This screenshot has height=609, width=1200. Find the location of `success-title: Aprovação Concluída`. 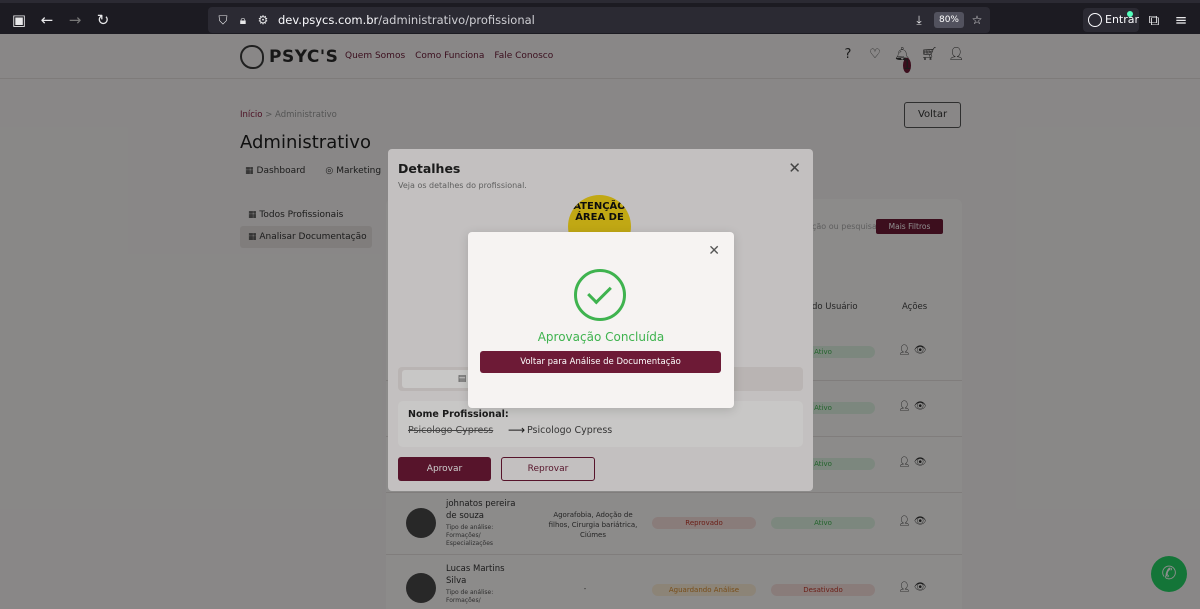

success-title: Aprovação Concluída is located at coordinates (601, 337).